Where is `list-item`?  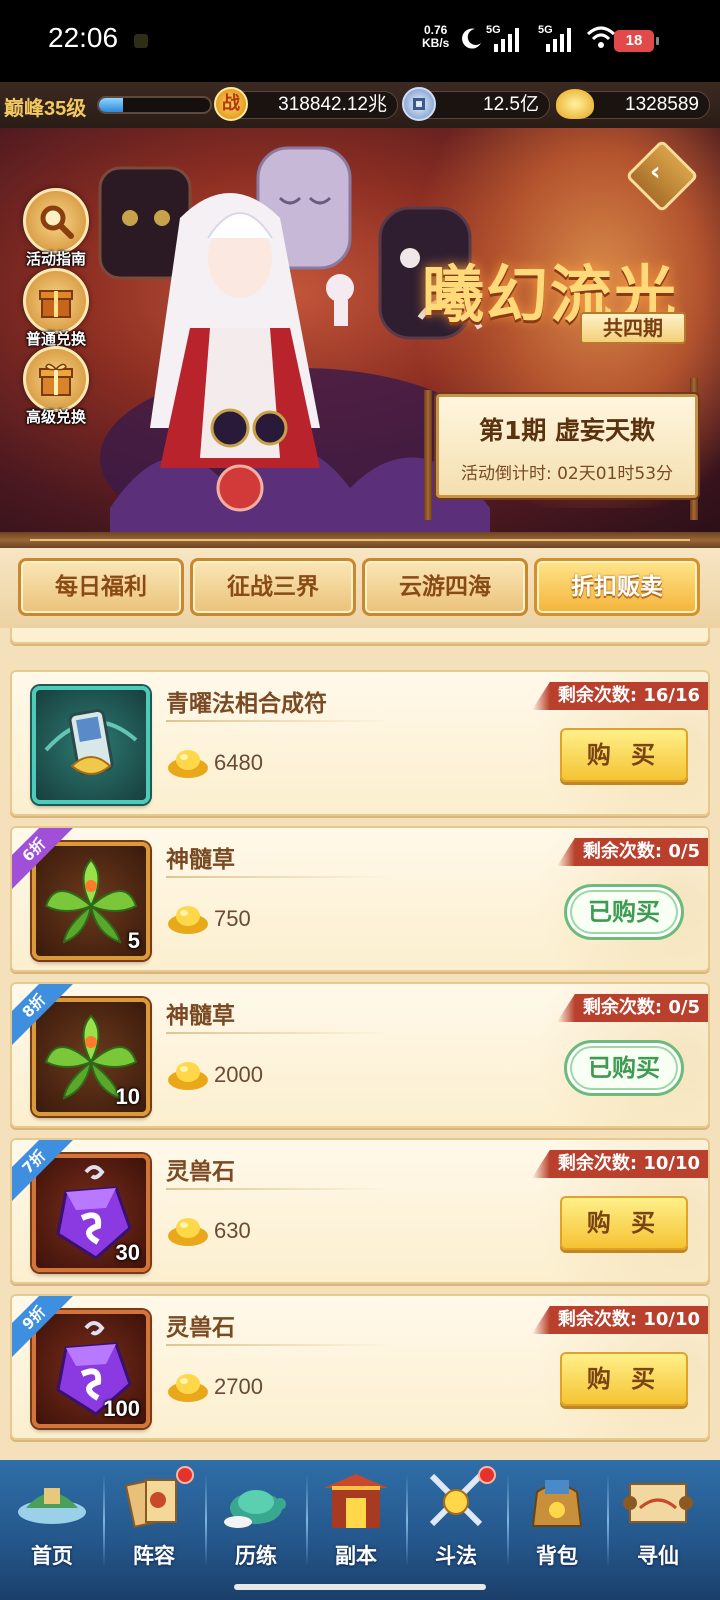
list-item is located at coordinates (360, 636).